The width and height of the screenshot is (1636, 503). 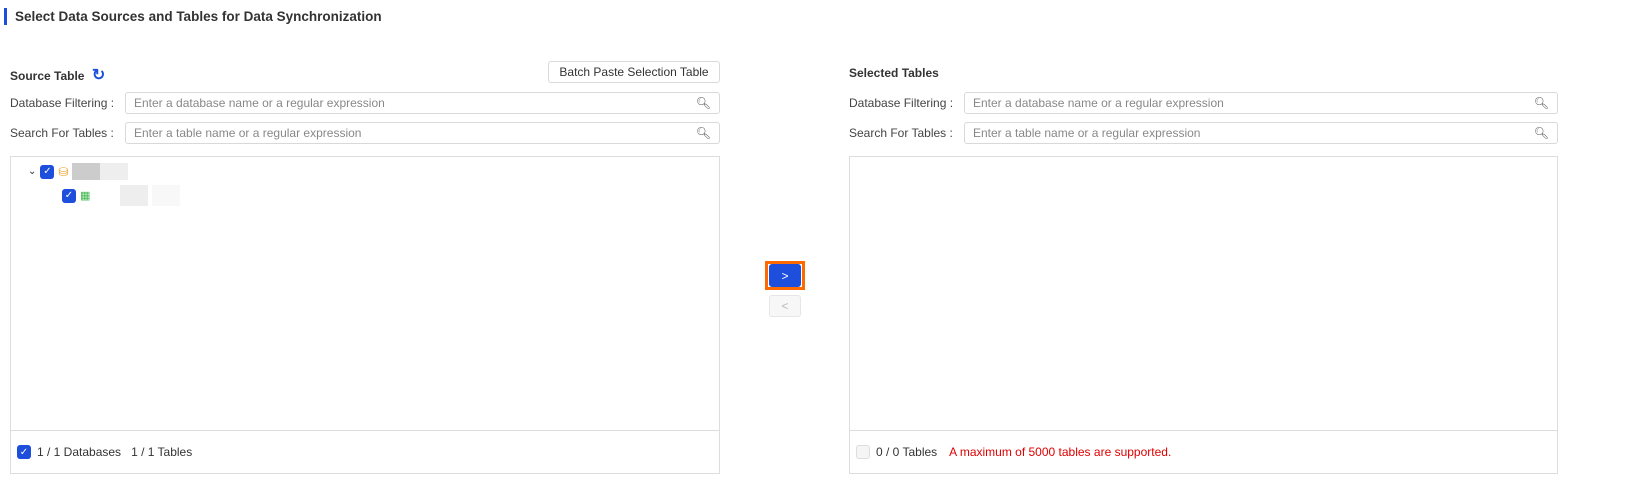 I want to click on select-all-checkbox: ✓, so click(x=24, y=452).